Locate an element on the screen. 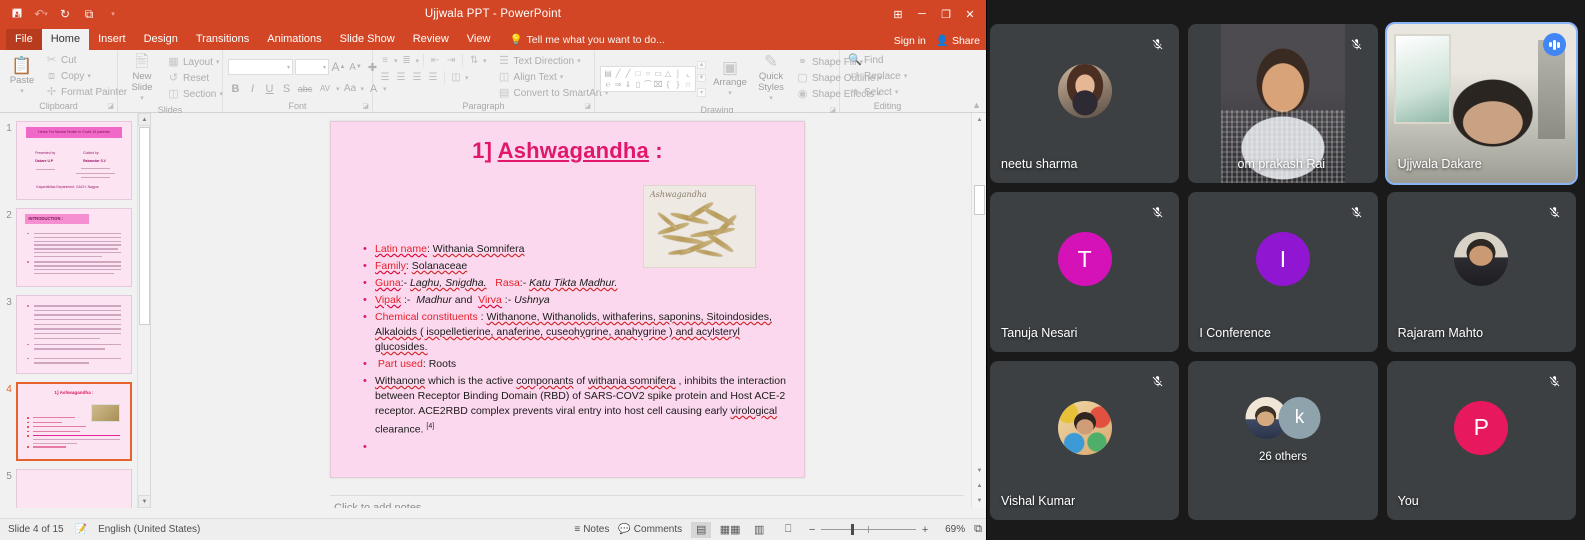 The image size is (1585, 540). change-case-button: Aa is located at coordinates (350, 88).